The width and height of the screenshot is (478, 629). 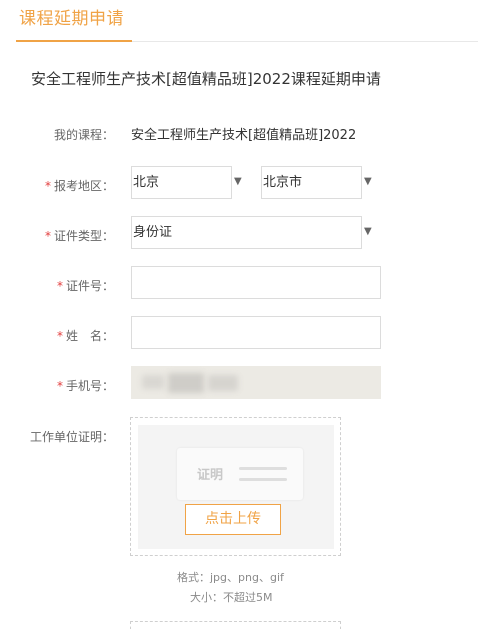 I want to click on course-label-text: 我的课程：, so click(x=83, y=135).